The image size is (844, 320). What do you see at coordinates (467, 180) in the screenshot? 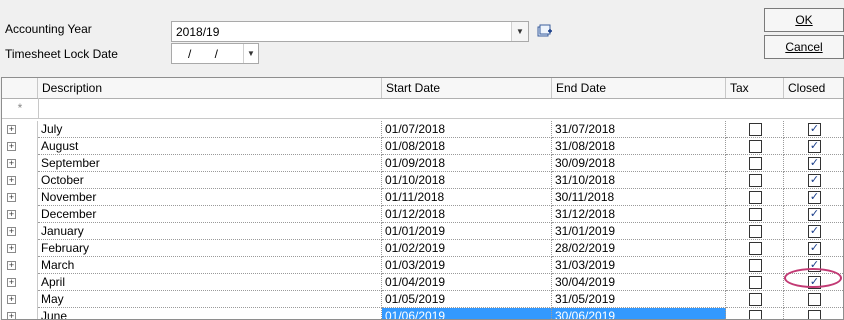
I see `cell-start-date: 01/10/2018` at bounding box center [467, 180].